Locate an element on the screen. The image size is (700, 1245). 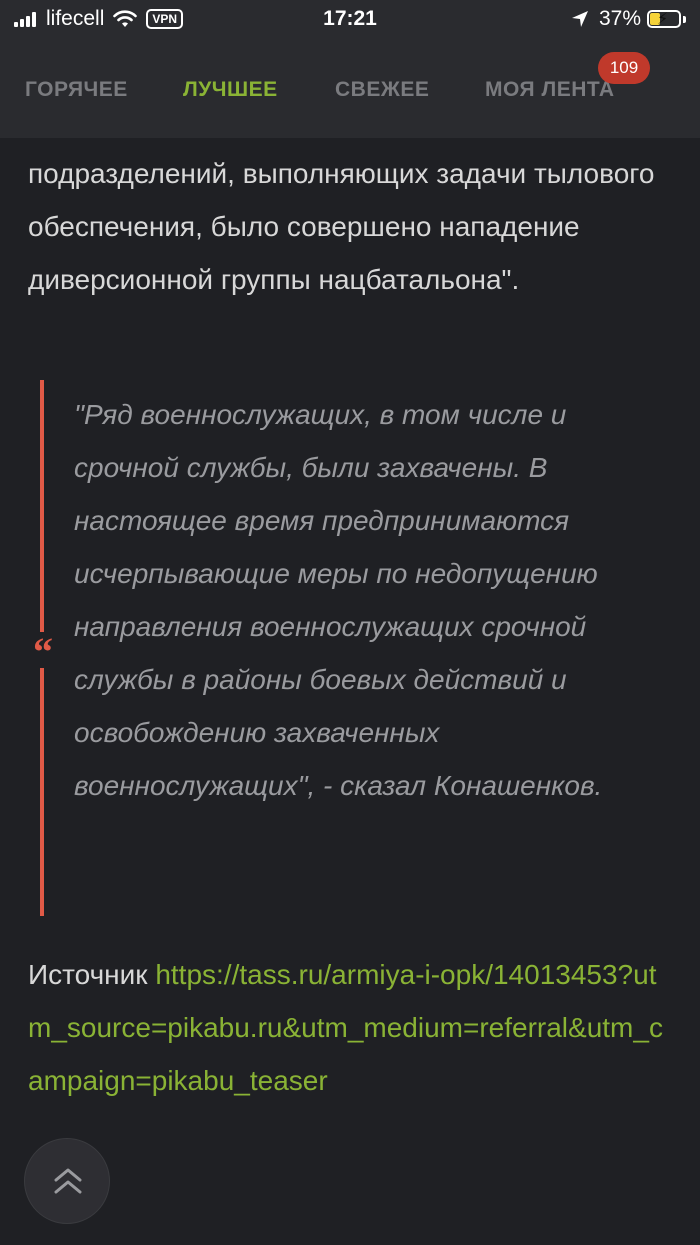
tab-best: ЛУЧШЕЕ is located at coordinates (230, 90).